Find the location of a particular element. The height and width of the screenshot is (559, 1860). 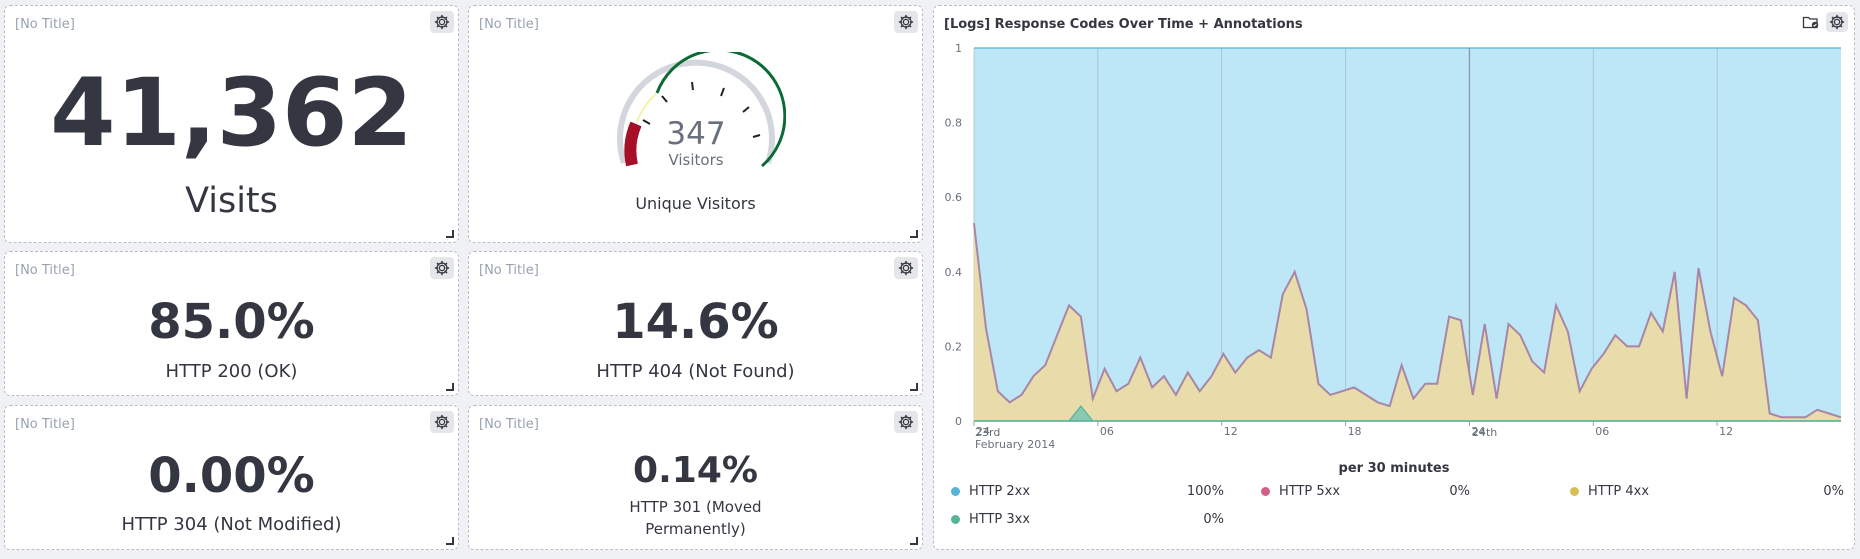

y-tick-label: 0.8 is located at coordinates (954, 123).